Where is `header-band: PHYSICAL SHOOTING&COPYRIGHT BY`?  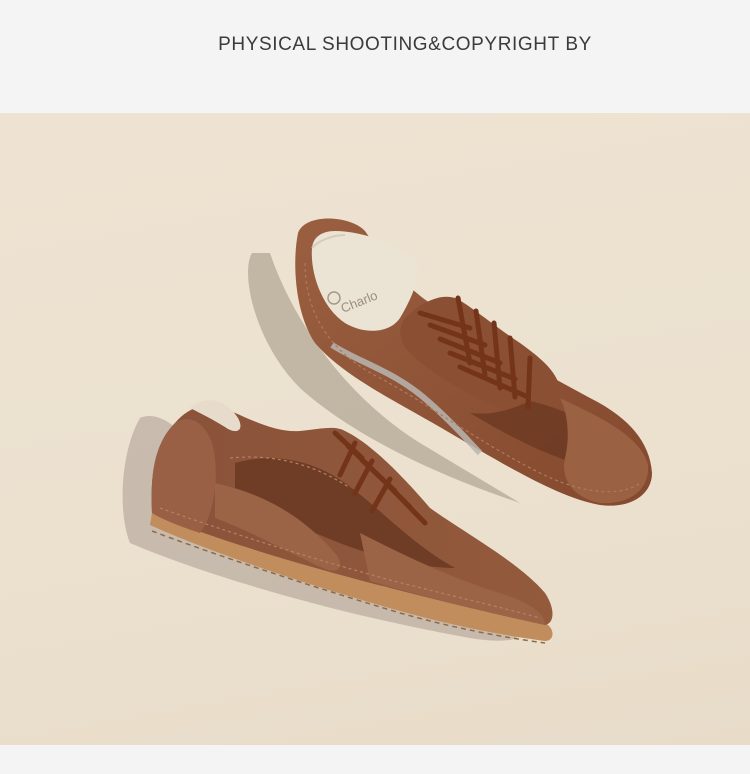
header-band: PHYSICAL SHOOTING&COPYRIGHT BY is located at coordinates (375, 56).